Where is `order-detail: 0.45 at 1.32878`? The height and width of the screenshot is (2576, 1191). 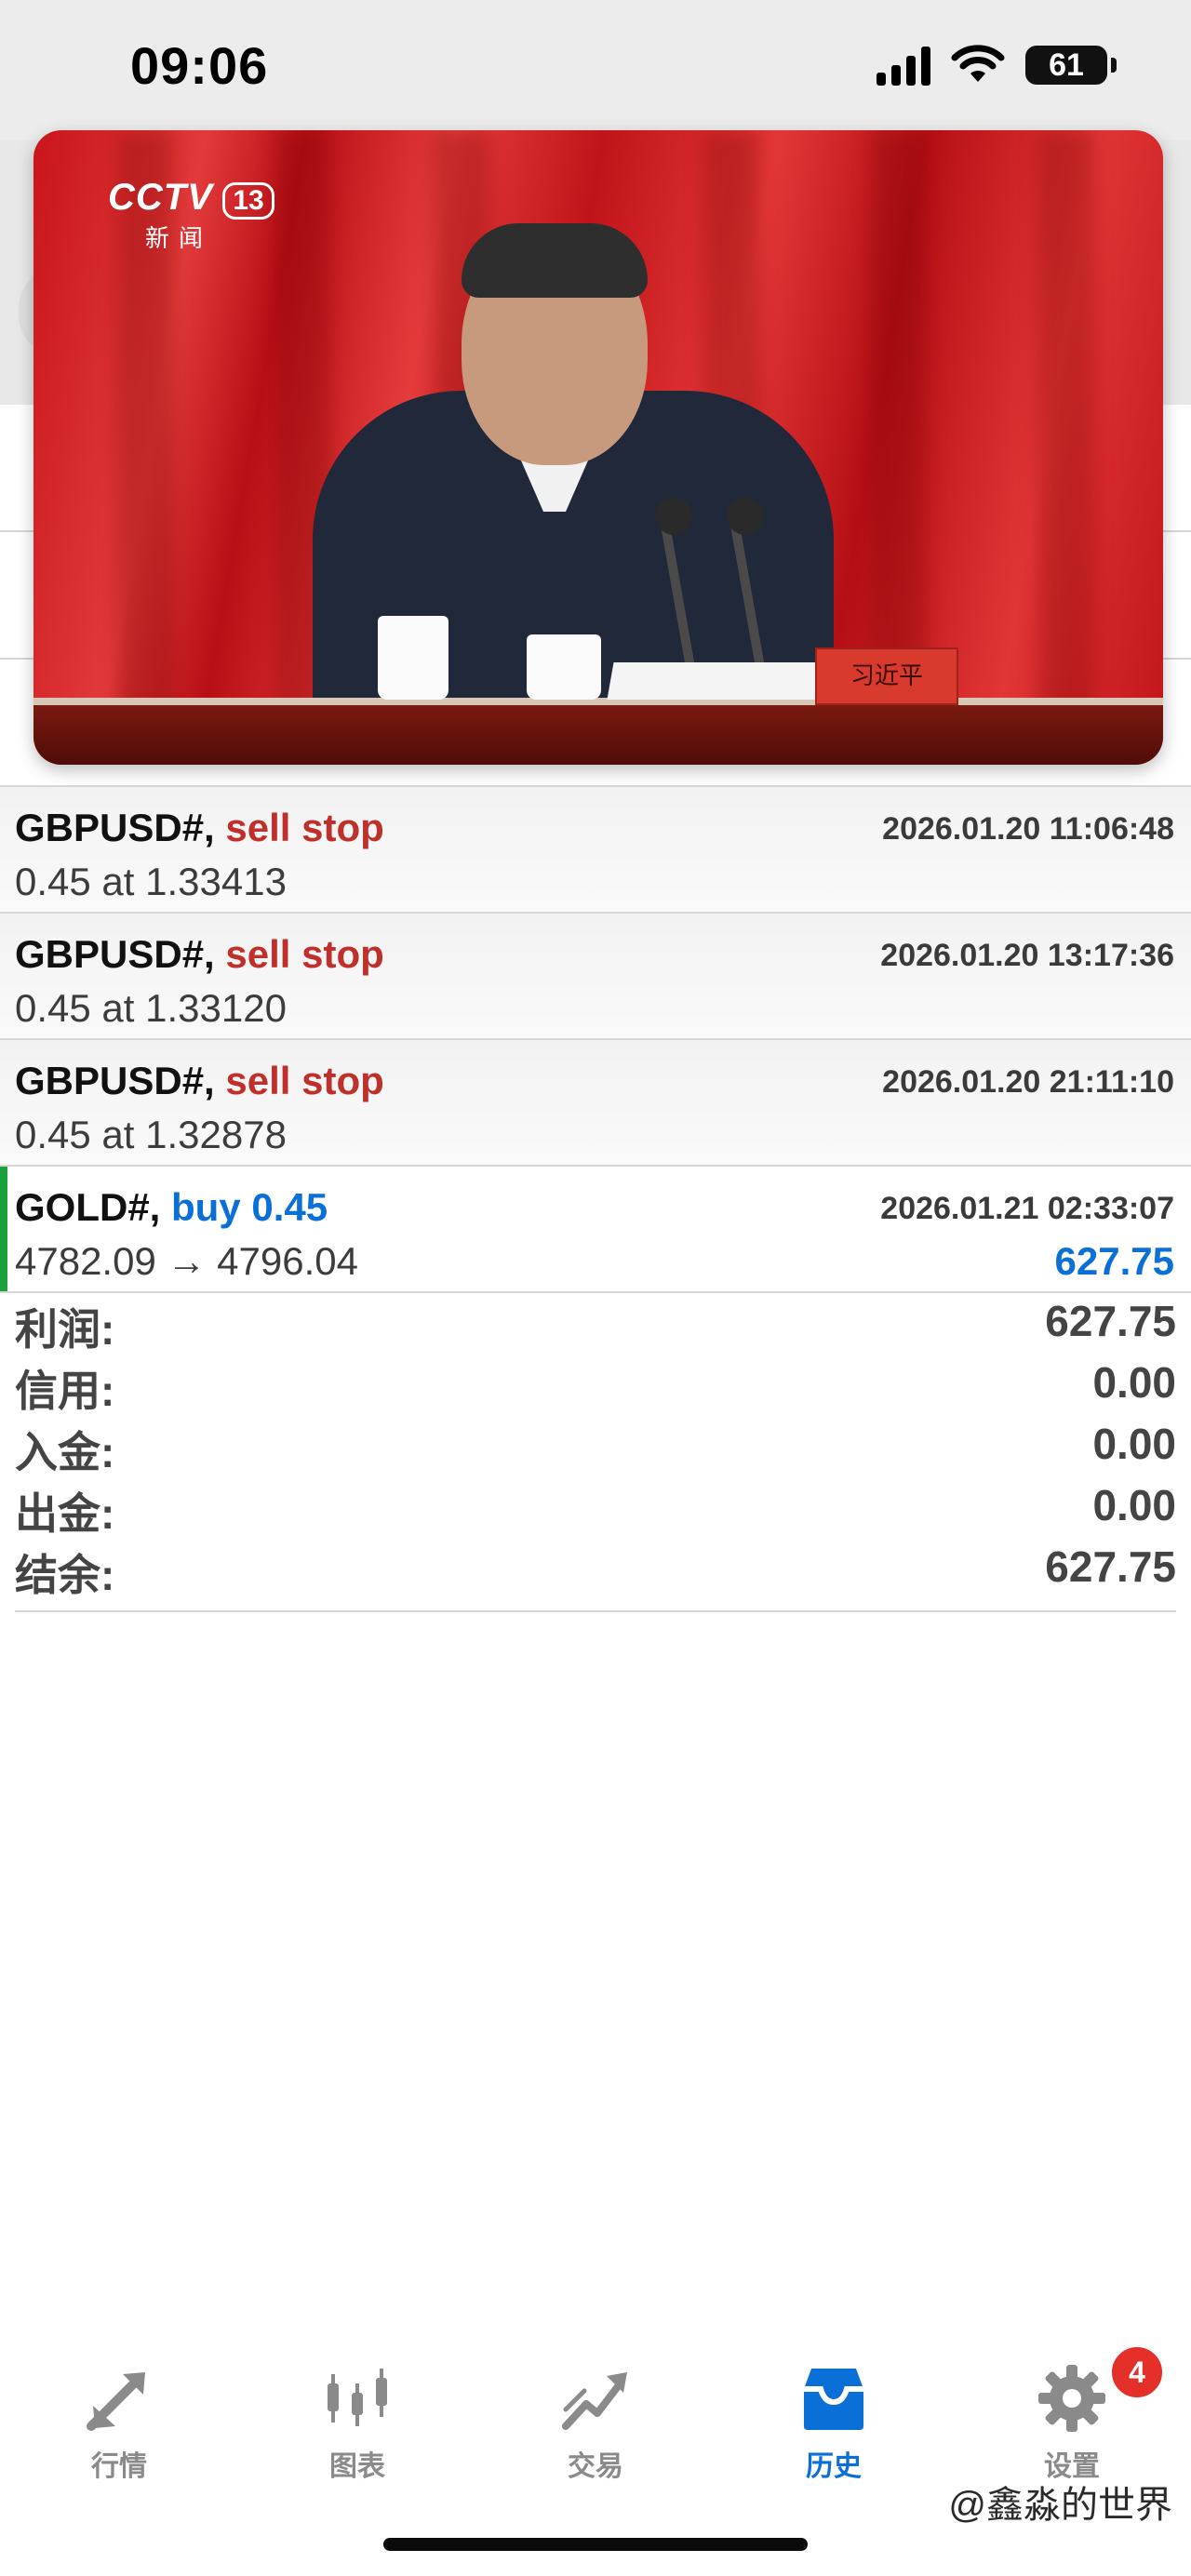 order-detail: 0.45 at 1.32878 is located at coordinates (151, 1134).